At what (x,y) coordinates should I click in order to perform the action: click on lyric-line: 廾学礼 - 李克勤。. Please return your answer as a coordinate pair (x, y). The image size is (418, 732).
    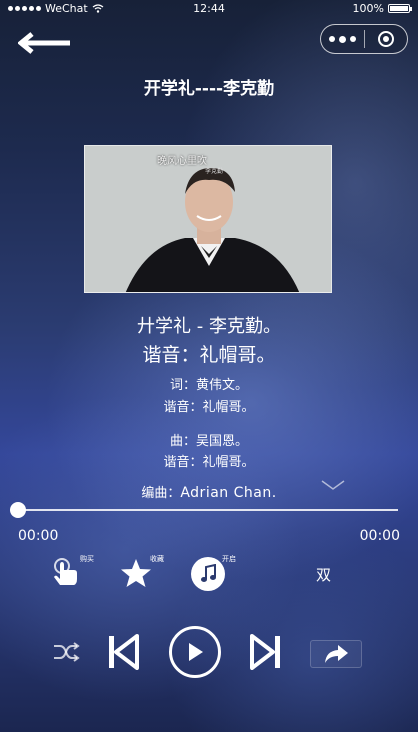
    Looking at the image, I should click on (209, 326).